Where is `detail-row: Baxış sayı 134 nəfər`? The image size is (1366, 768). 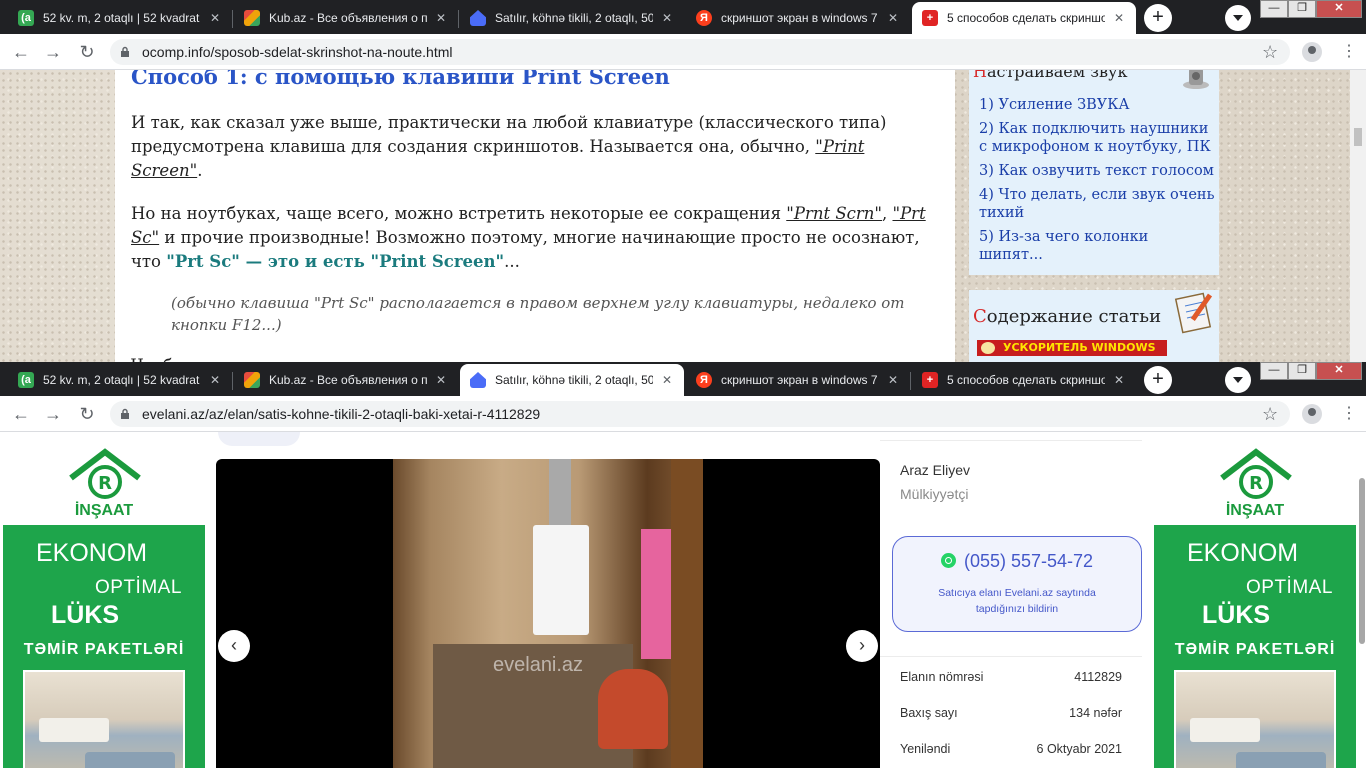 detail-row: Baxış sayı 134 nəfər is located at coordinates (1011, 713).